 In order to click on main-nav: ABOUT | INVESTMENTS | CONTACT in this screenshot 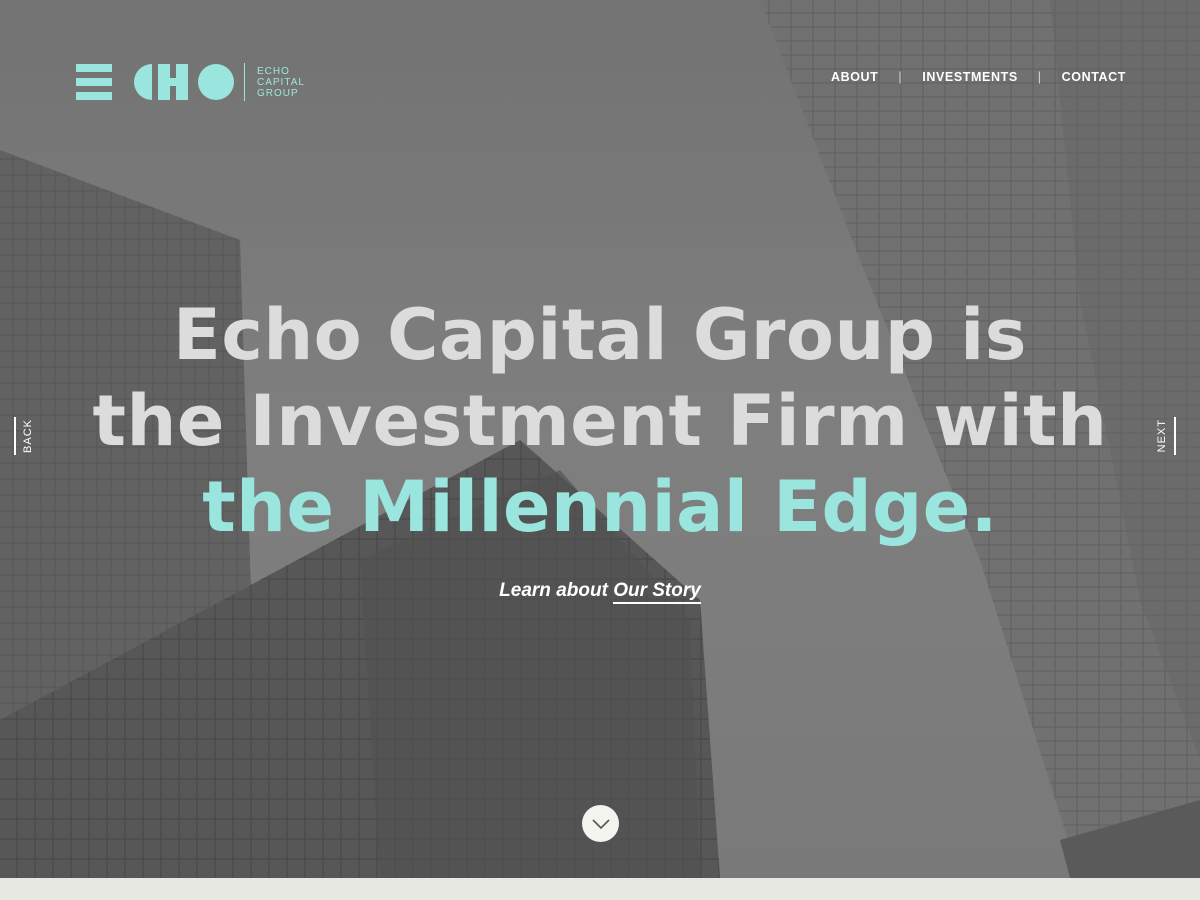, I will do `click(978, 77)`.